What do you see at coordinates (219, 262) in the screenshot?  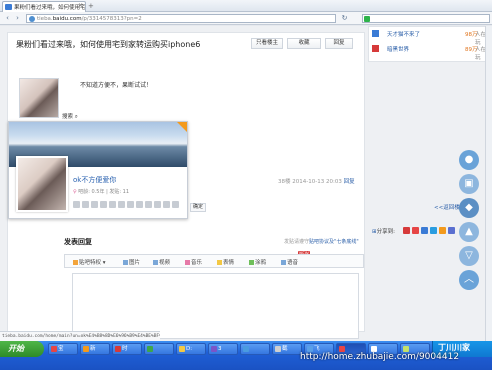 I see `emoji-icon` at bounding box center [219, 262].